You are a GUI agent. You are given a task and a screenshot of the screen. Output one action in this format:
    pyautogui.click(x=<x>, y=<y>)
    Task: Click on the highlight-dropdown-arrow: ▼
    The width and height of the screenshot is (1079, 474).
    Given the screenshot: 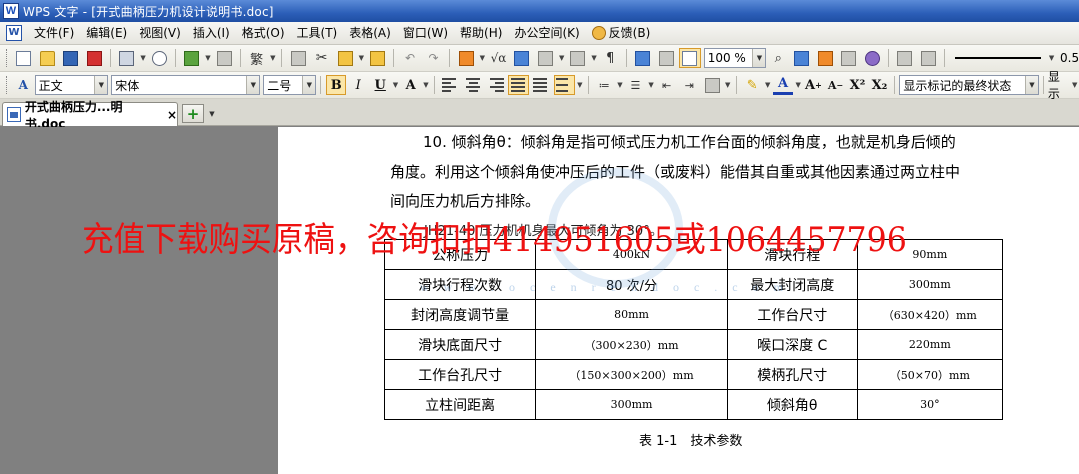 What is the action you would take?
    pyautogui.click(x=768, y=85)
    